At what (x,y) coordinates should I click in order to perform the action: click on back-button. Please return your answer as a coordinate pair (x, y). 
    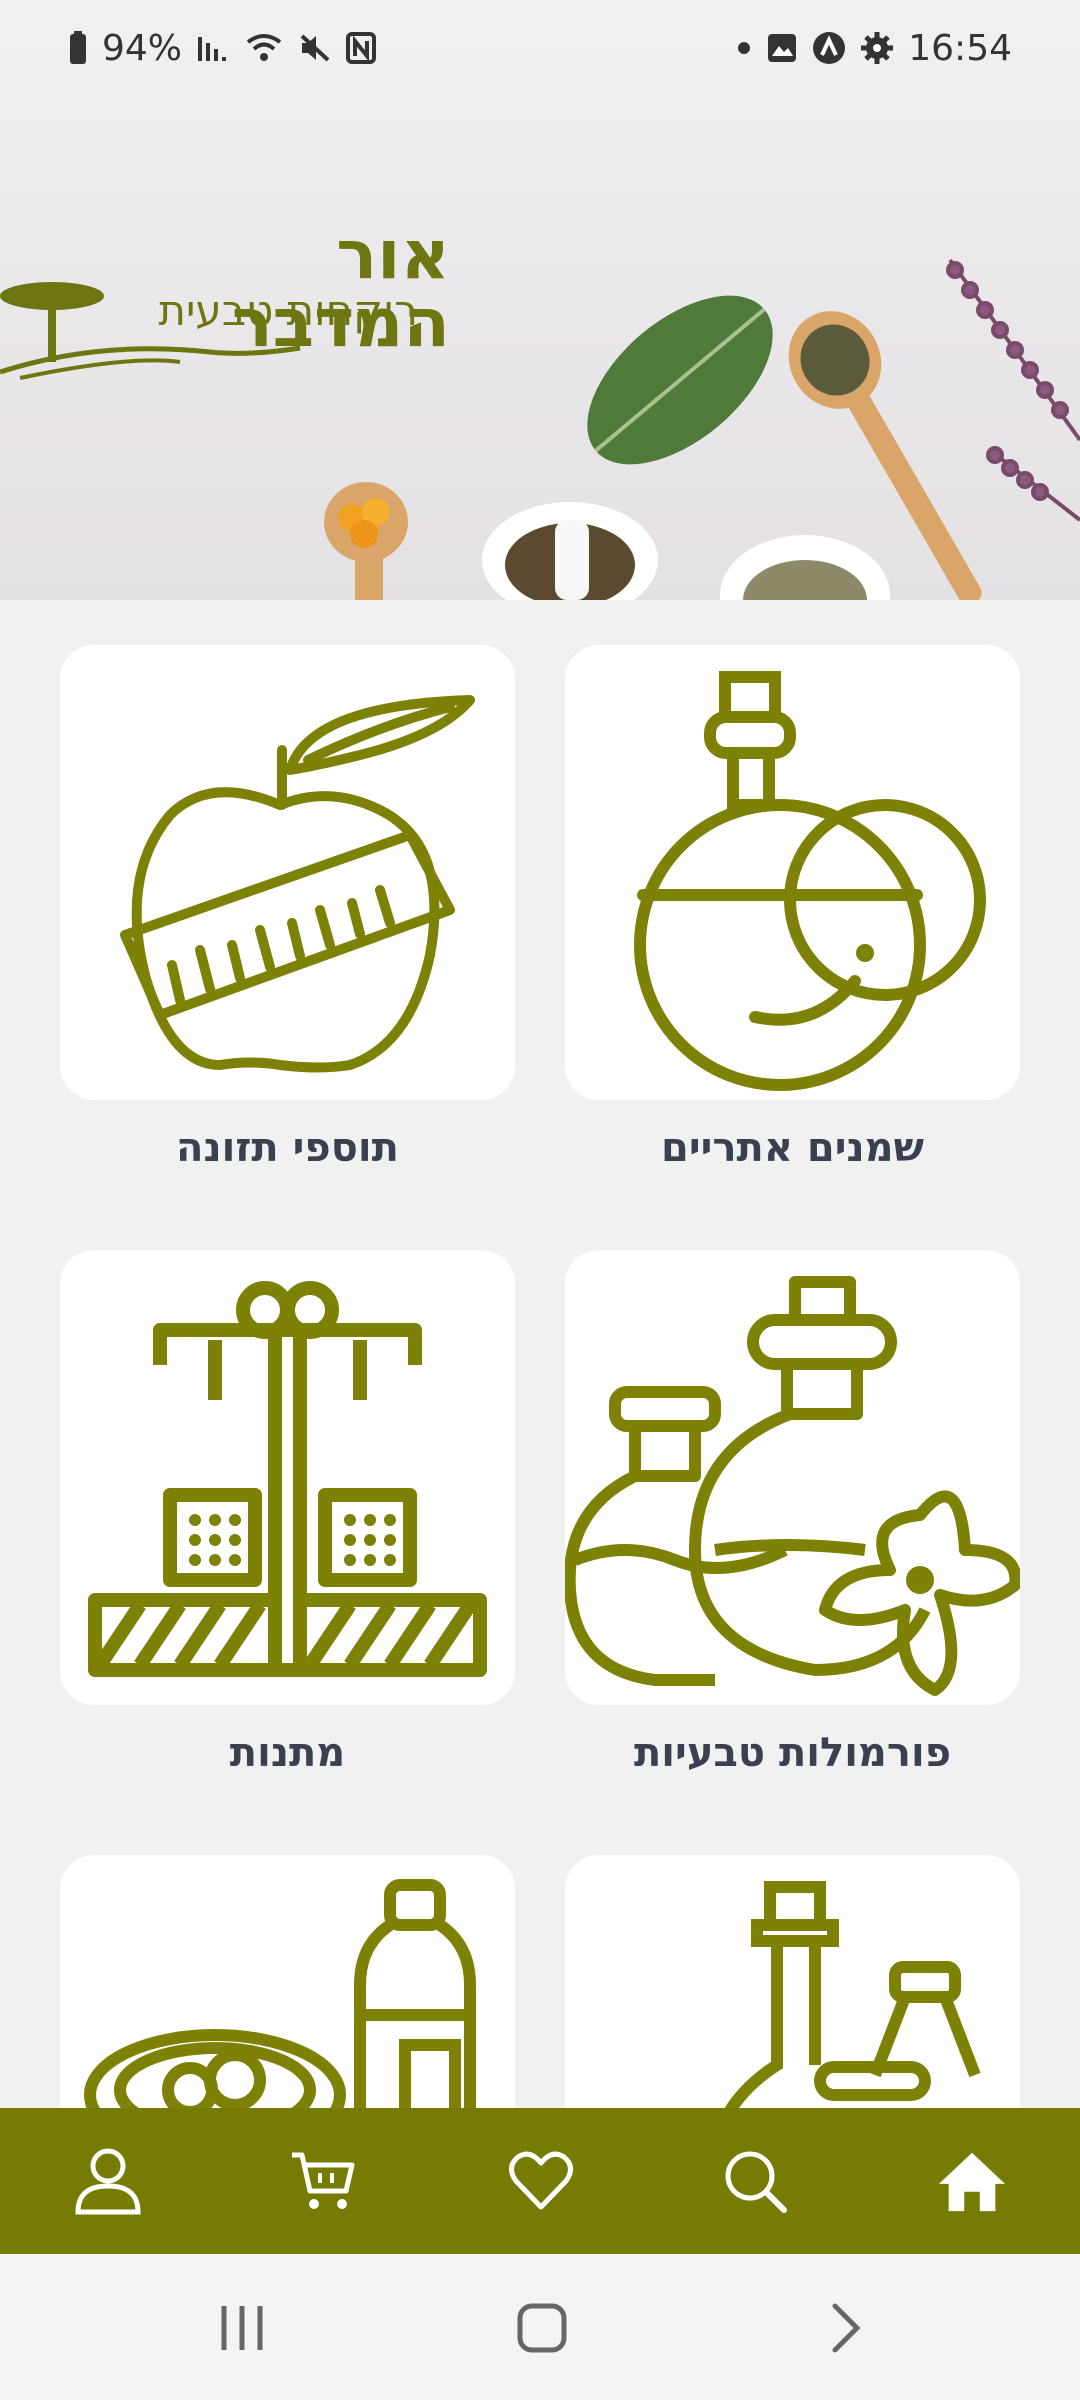
    Looking at the image, I should click on (845, 2328).